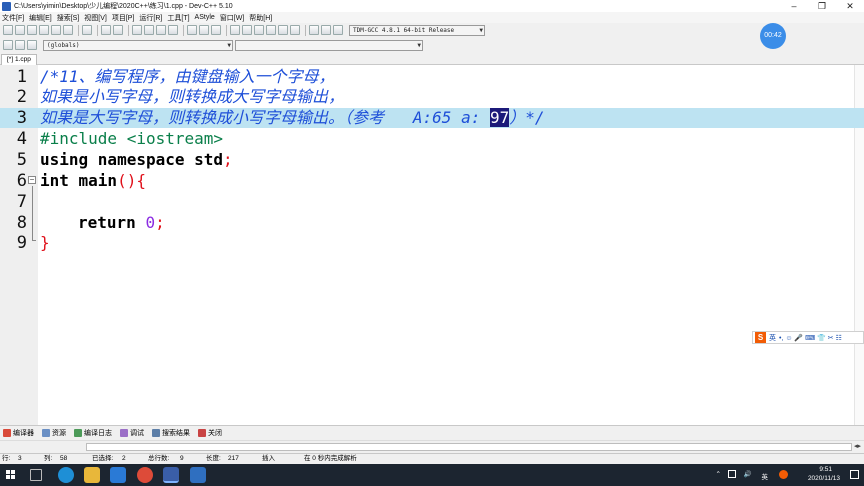  I want to click on rebuild-icon, so click(271, 30).